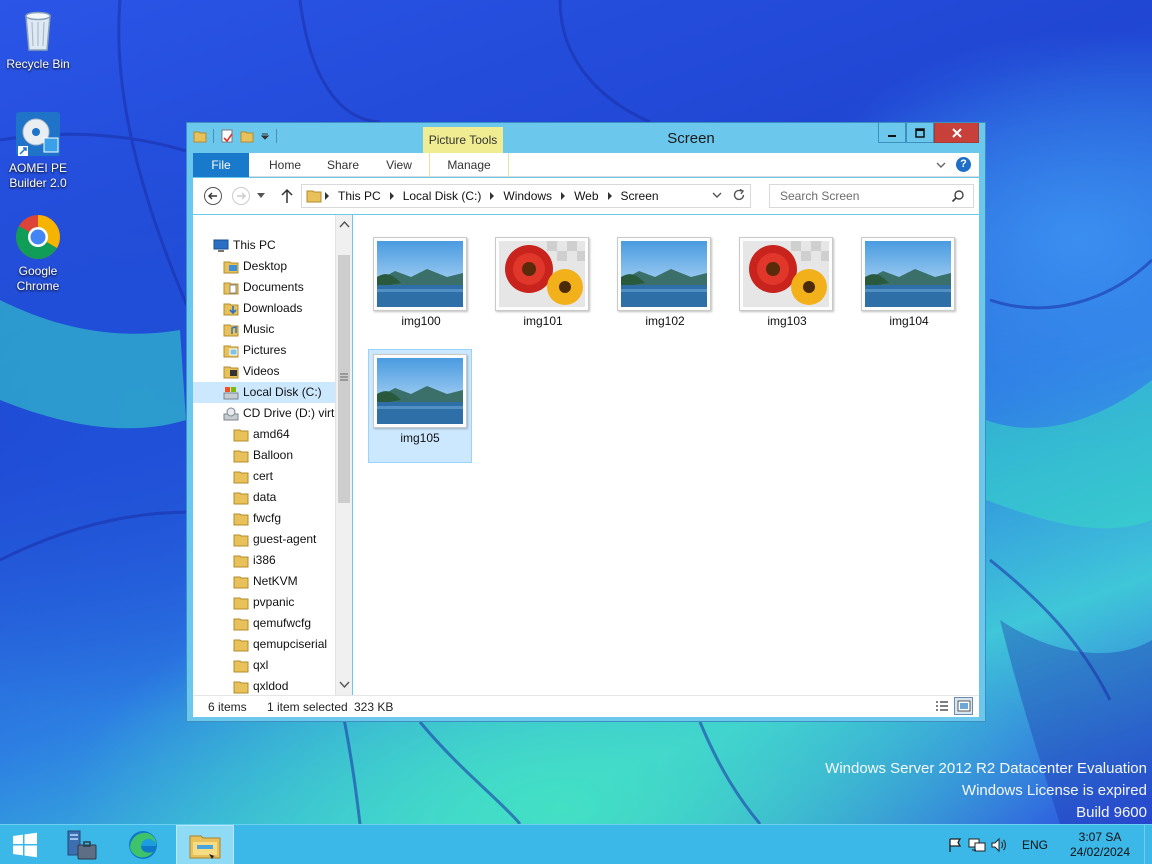  I want to click on clock: 3:07 SA 24/02/2024, so click(1100, 845).